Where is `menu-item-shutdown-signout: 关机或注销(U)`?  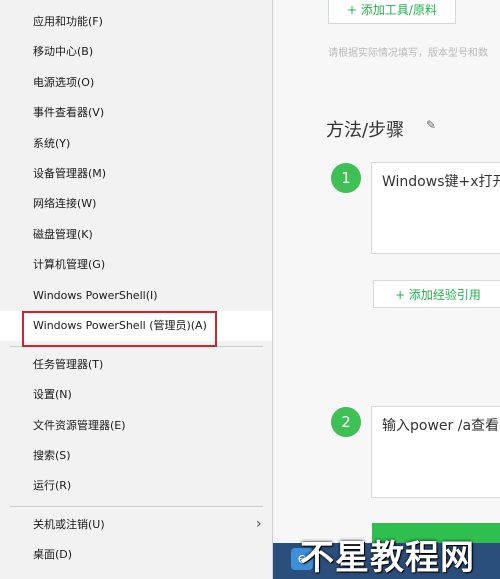
menu-item-shutdown-signout: 关机或注销(U) is located at coordinates (136, 525).